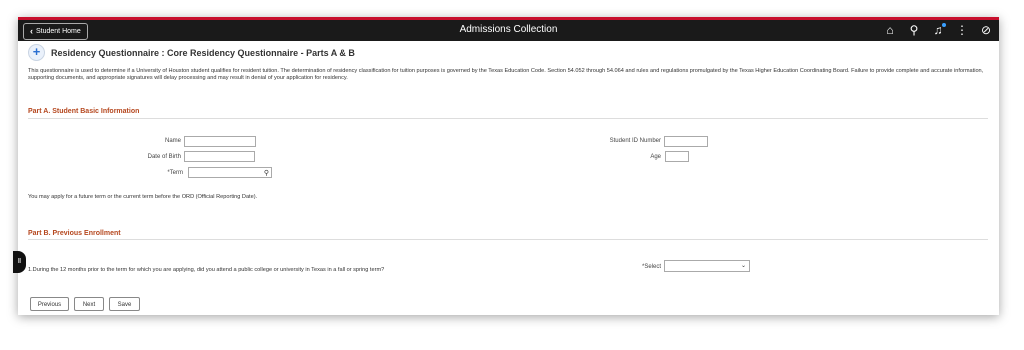  What do you see at coordinates (219, 156) in the screenshot?
I see `date-of-birth-input` at bounding box center [219, 156].